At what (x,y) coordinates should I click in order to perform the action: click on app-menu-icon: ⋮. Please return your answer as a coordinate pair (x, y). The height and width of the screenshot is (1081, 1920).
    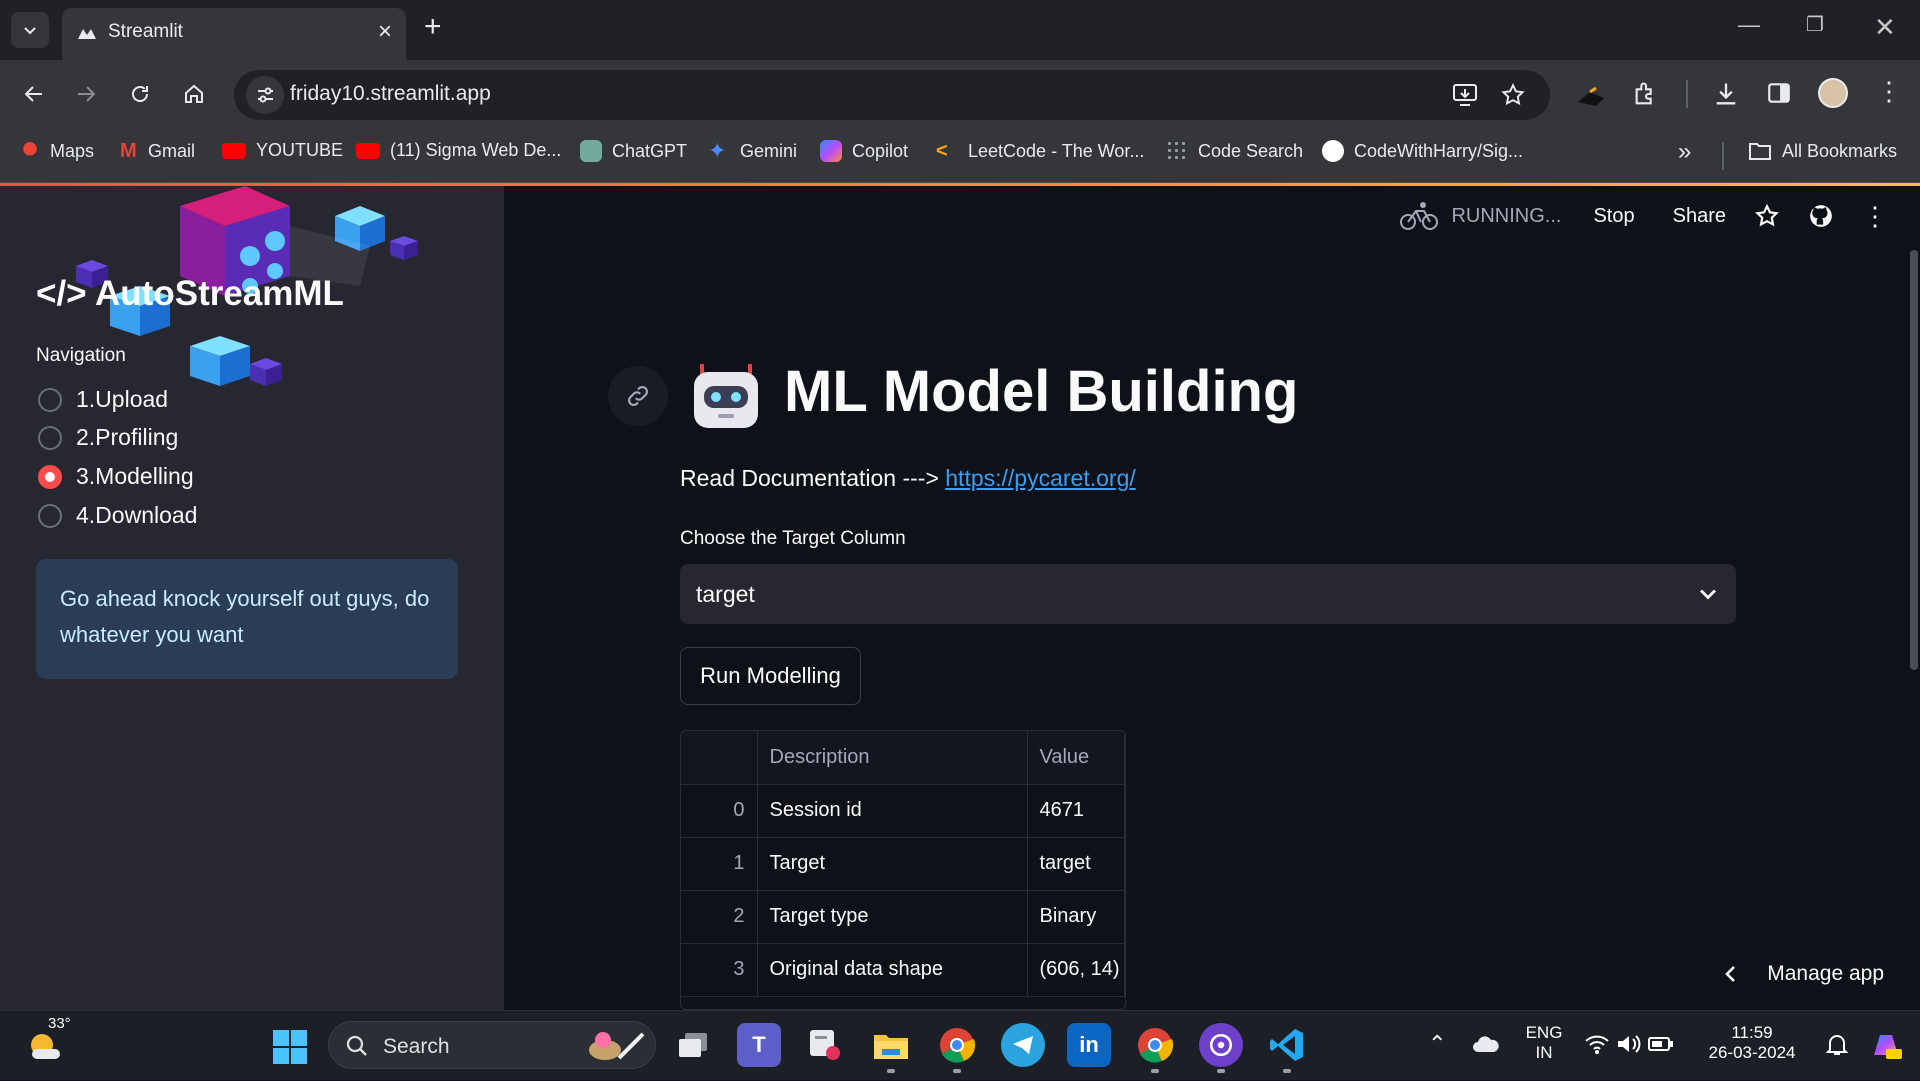
    Looking at the image, I should click on (1875, 216).